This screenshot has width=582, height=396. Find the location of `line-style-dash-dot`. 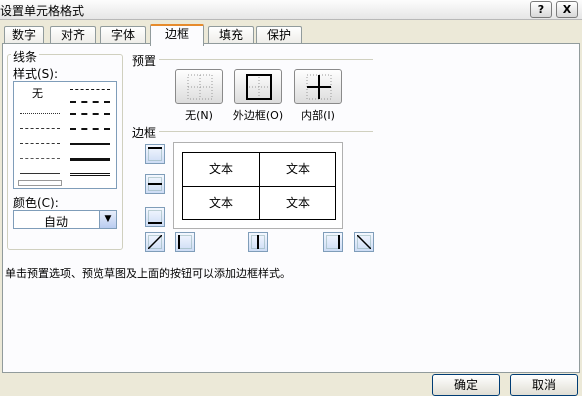

line-style-dash-dot is located at coordinates (40, 143).